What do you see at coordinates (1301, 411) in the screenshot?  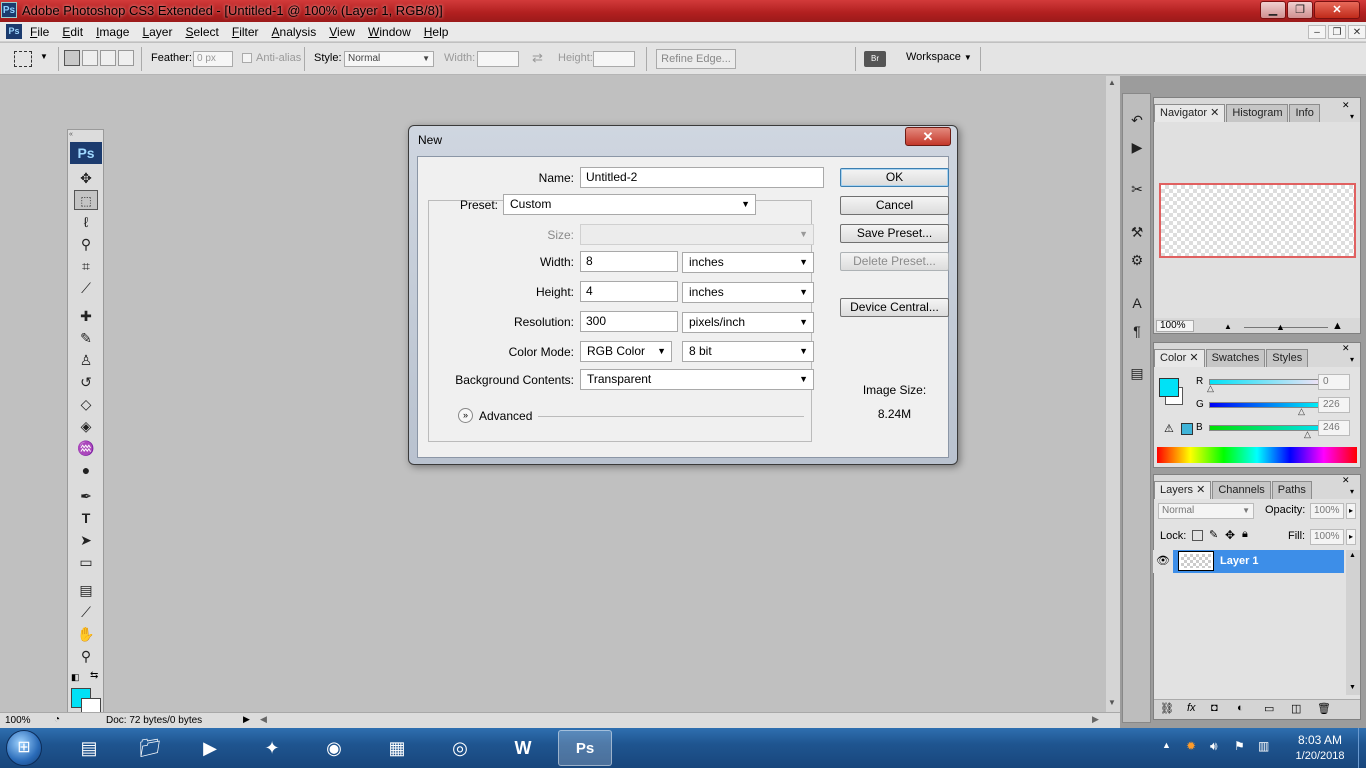 I see `g-slider-handle: △` at bounding box center [1301, 411].